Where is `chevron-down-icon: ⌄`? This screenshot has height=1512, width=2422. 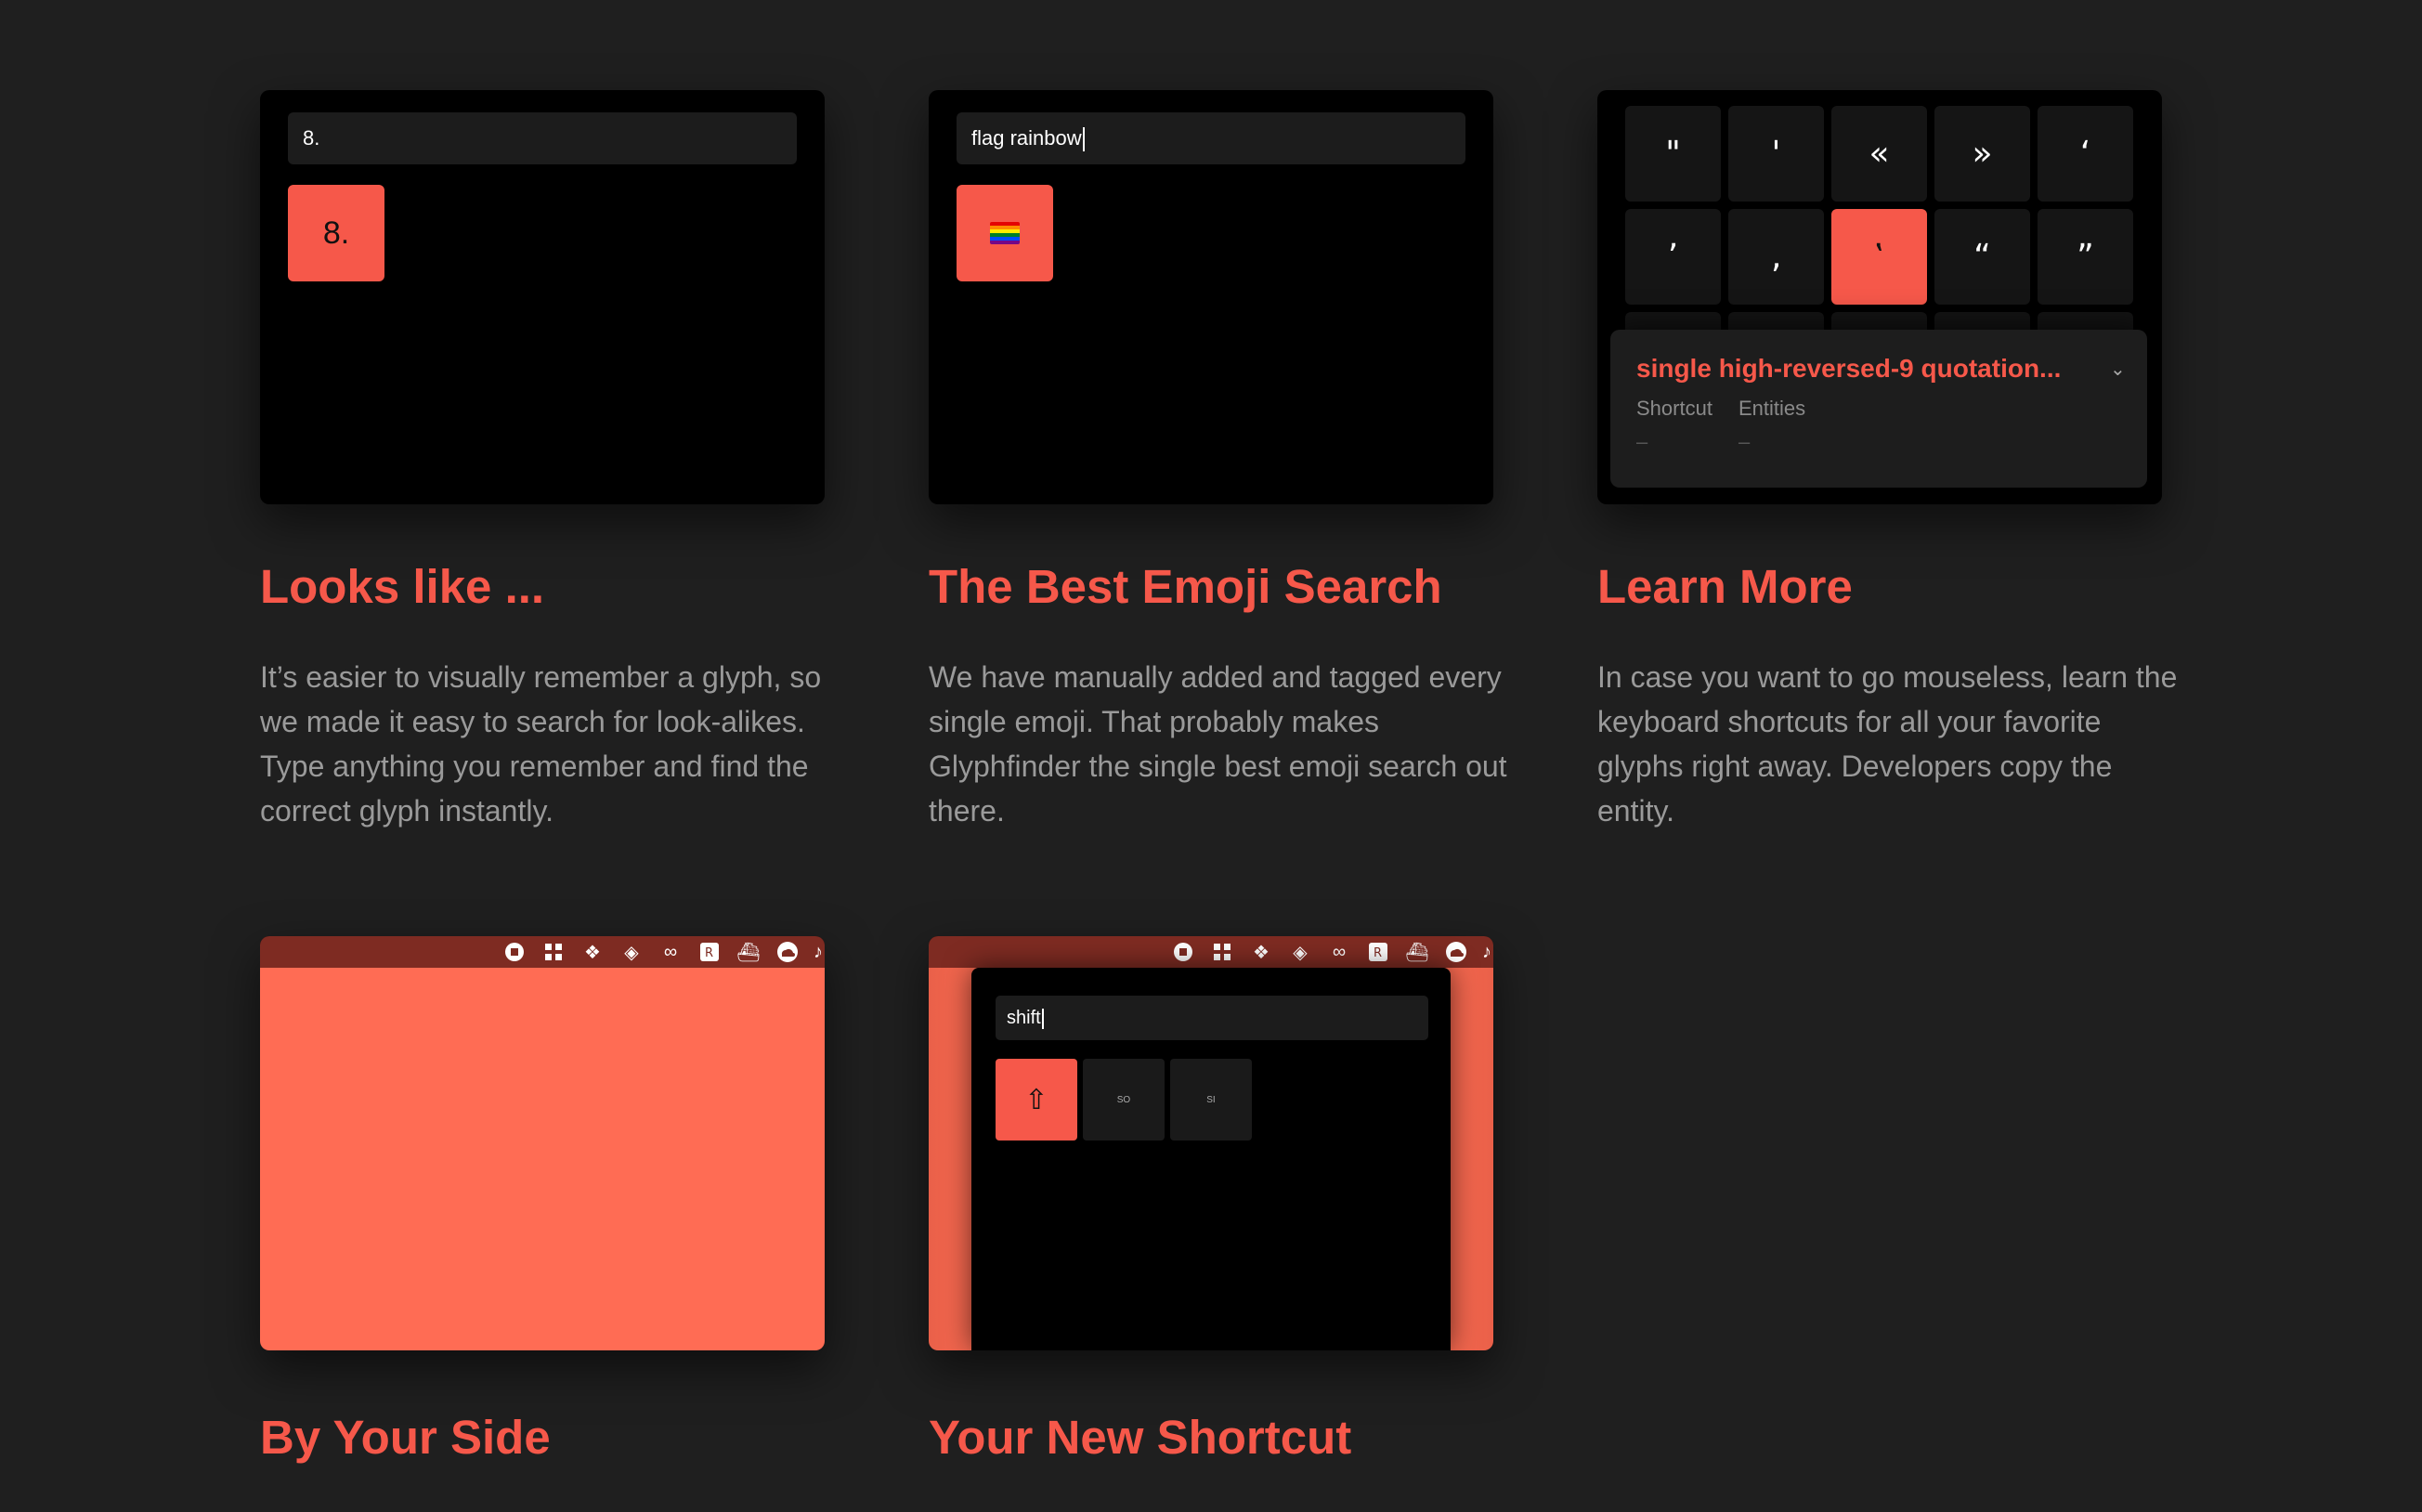
chevron-down-icon: ⌄ is located at coordinates (2118, 369).